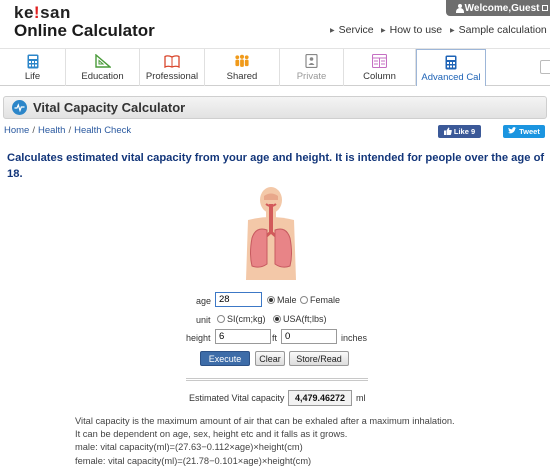 Image resolution: width=550 pixels, height=475 pixels. I want to click on result-divider, so click(277, 379).